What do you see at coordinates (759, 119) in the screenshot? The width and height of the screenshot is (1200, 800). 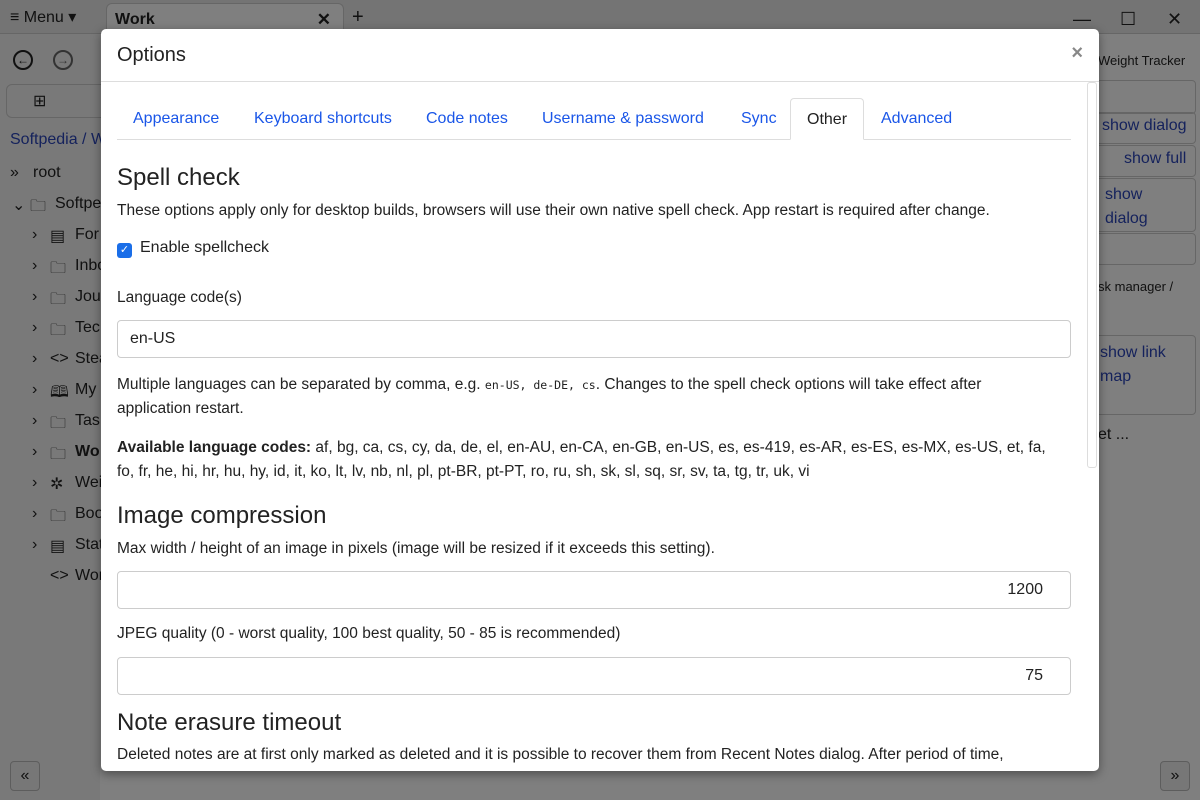 I see `tab-sync: Sync` at bounding box center [759, 119].